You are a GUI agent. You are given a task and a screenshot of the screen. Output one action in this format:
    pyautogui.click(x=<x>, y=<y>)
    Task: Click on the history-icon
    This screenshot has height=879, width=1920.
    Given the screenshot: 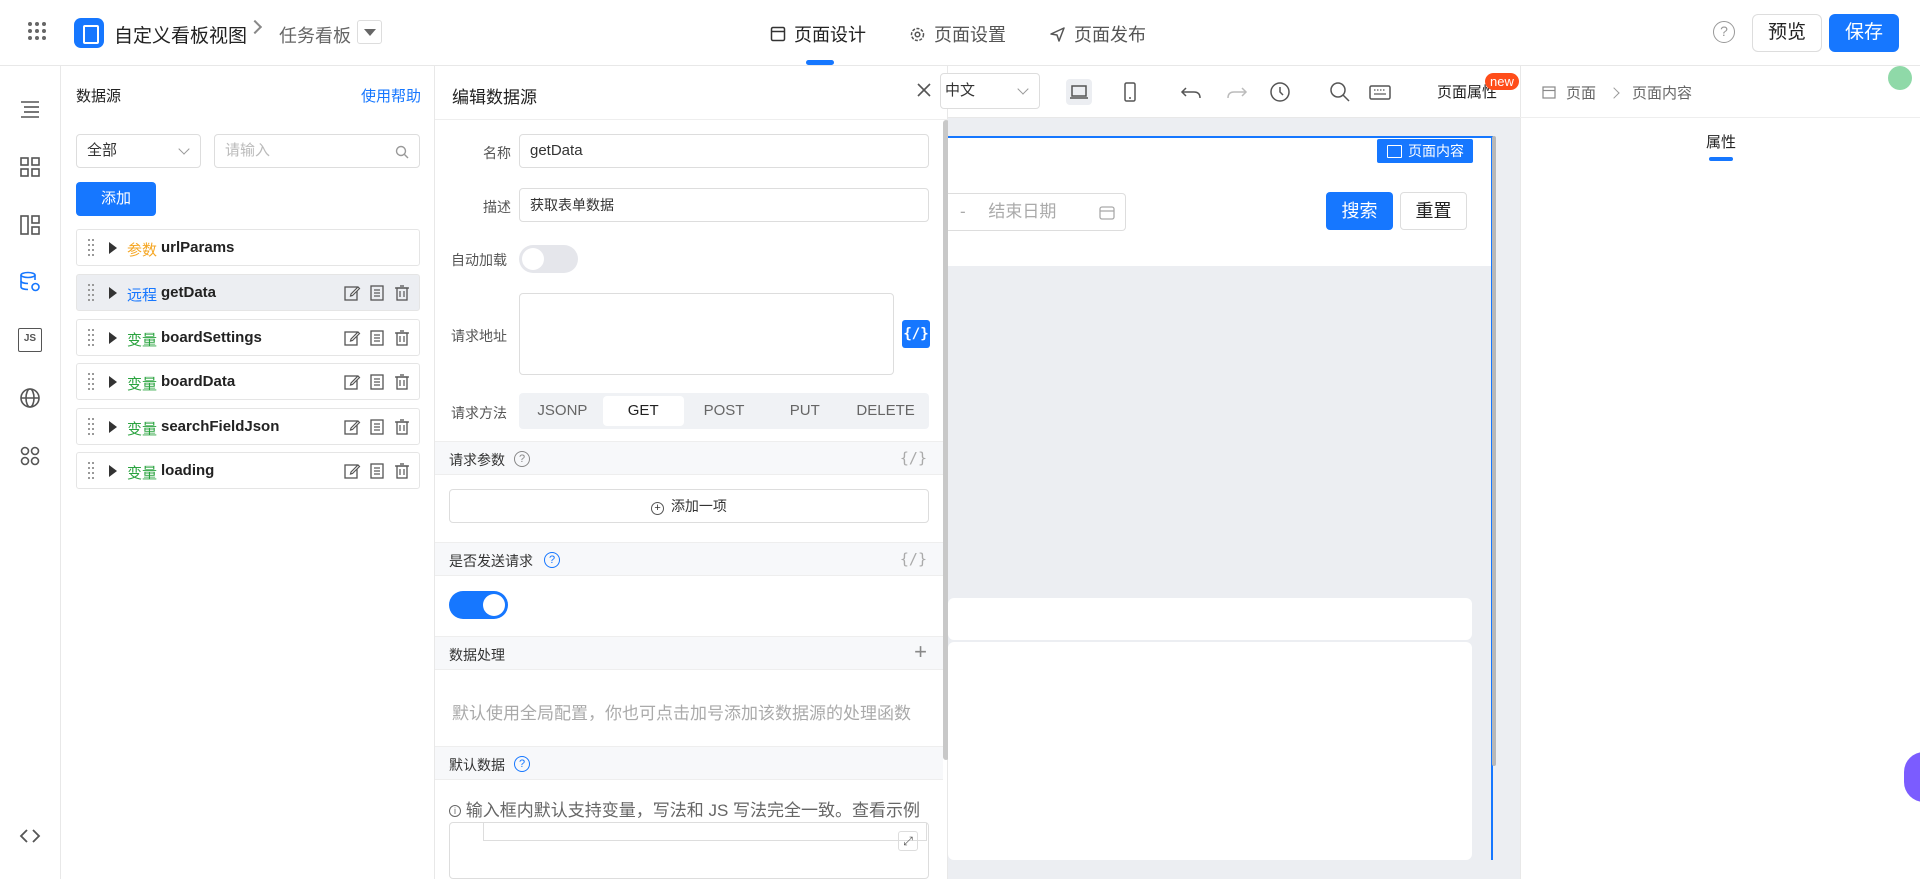 What is the action you would take?
    pyautogui.click(x=1280, y=92)
    